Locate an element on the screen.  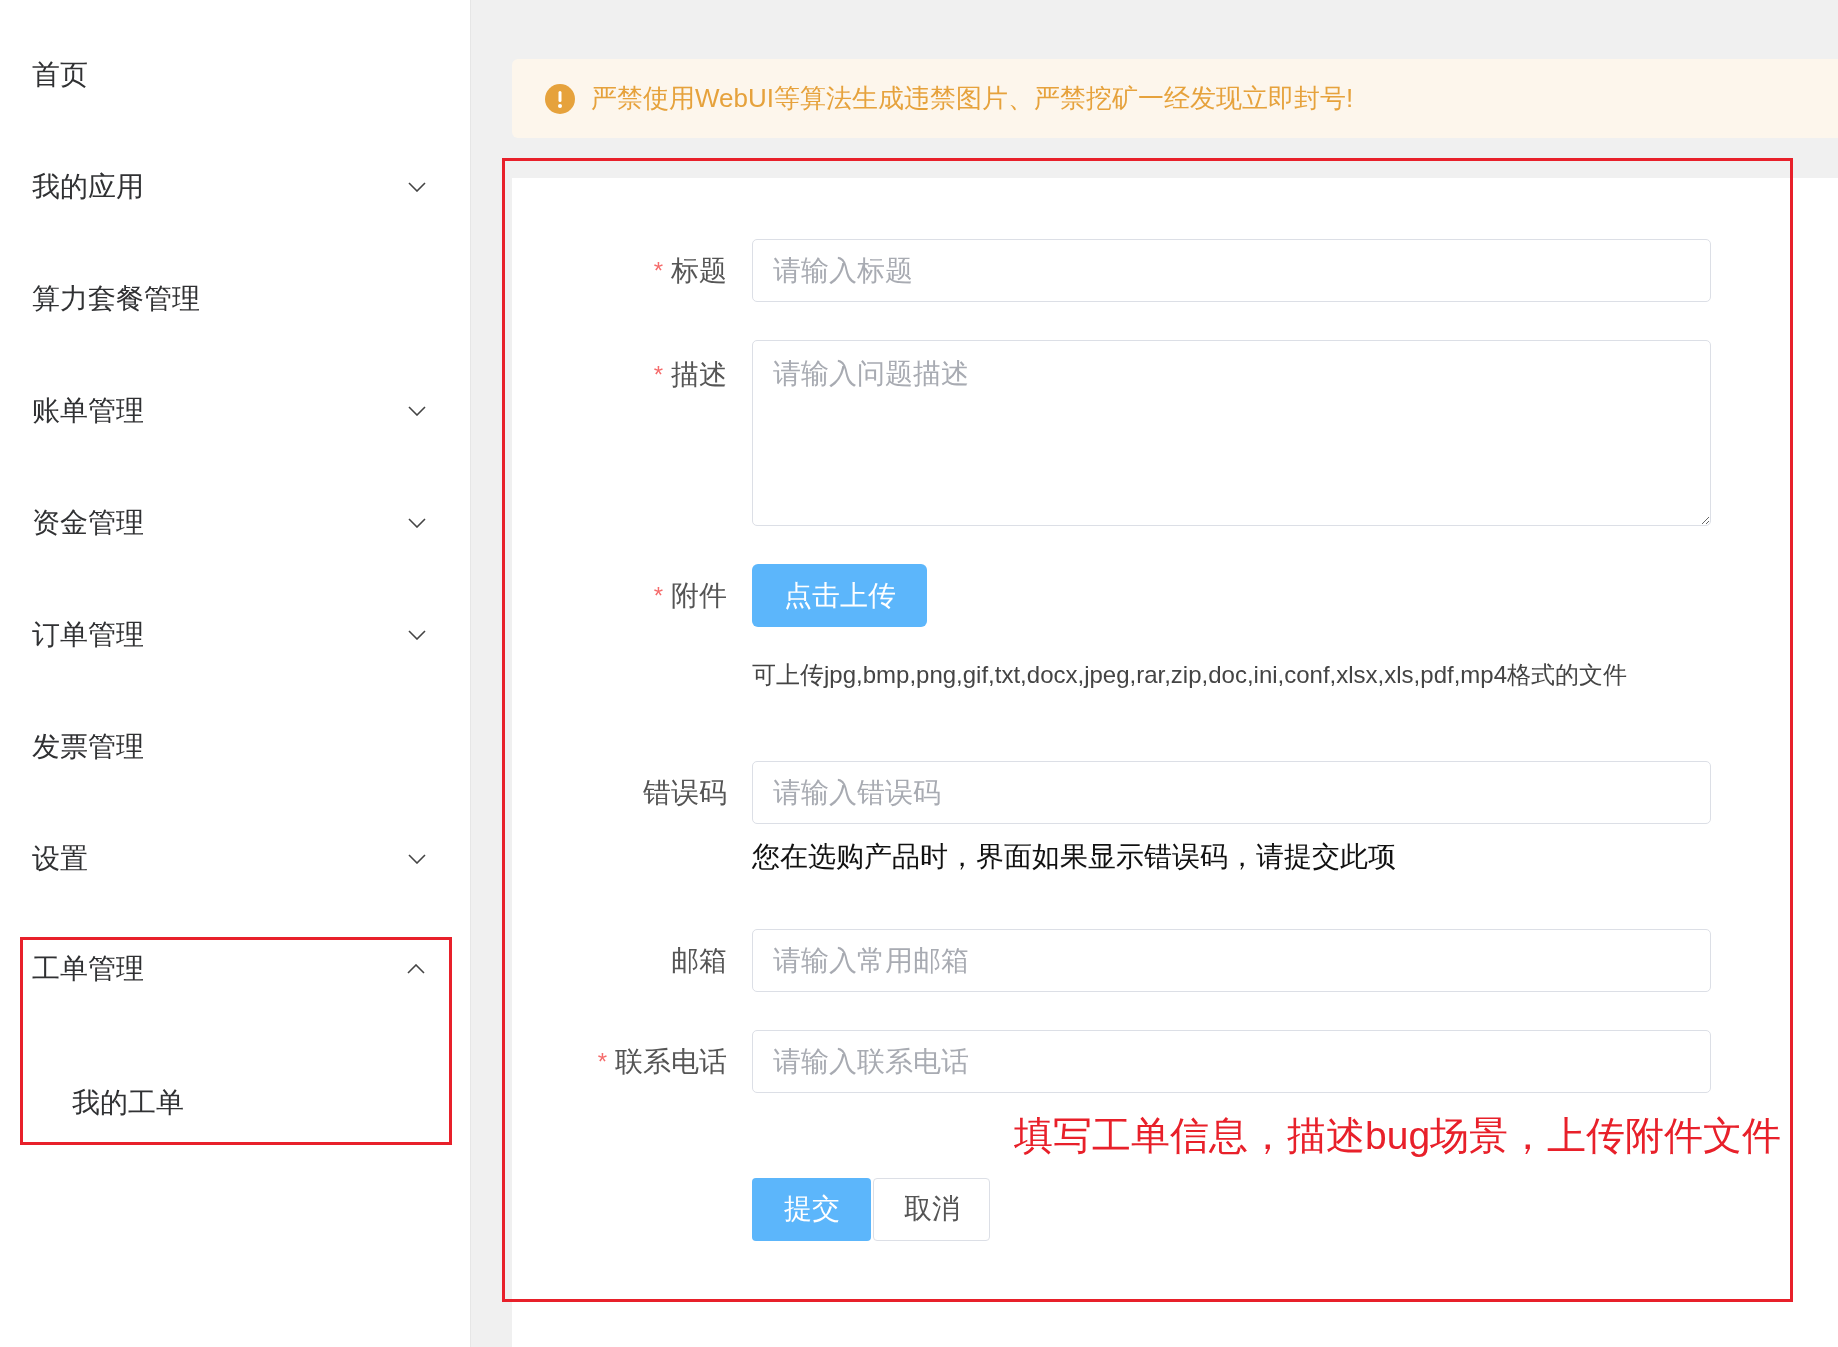
menu-item: 订单管理 is located at coordinates (235, 635).